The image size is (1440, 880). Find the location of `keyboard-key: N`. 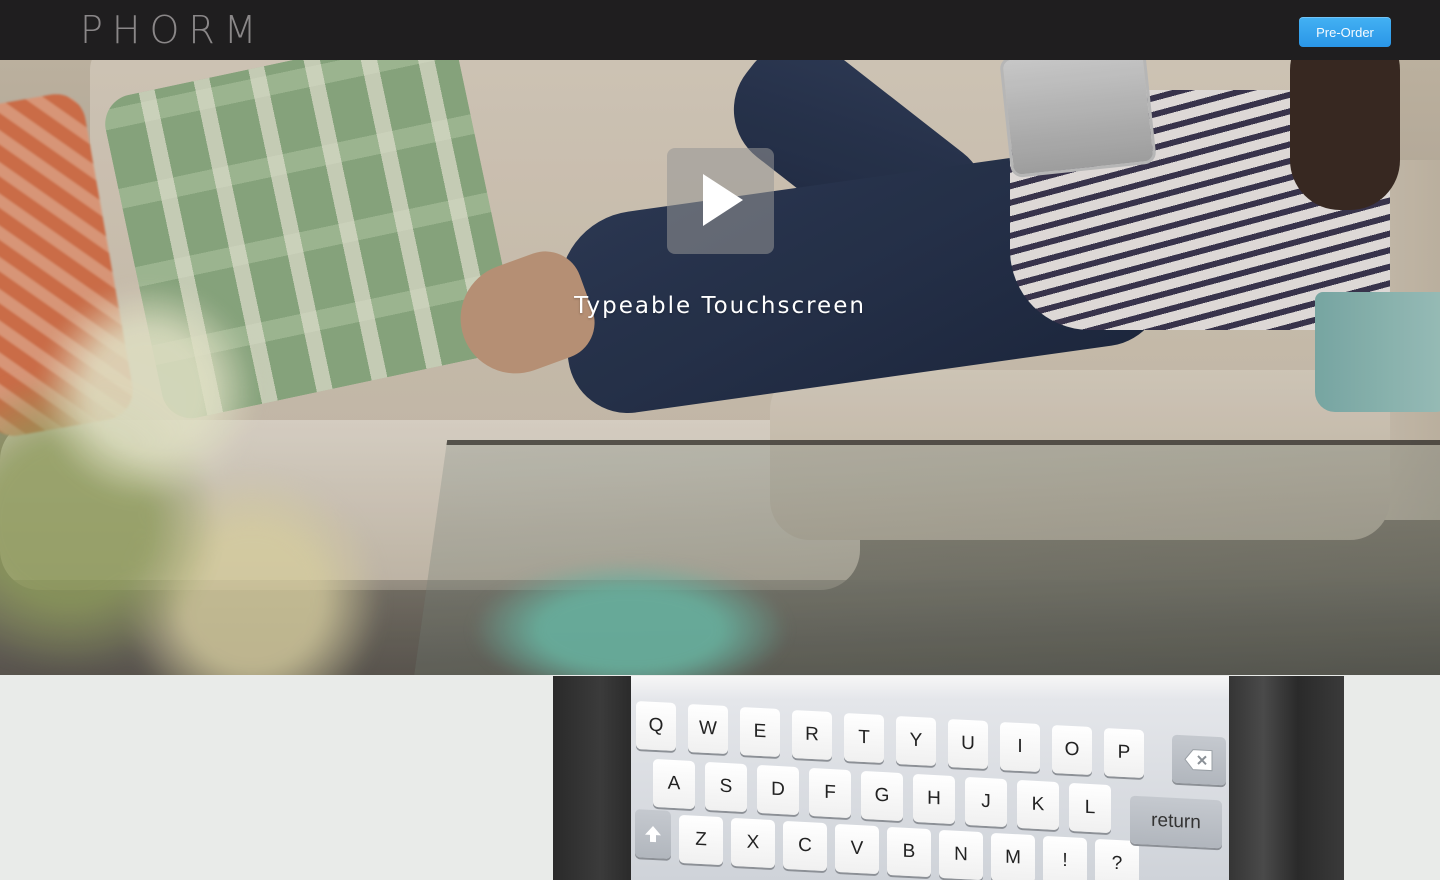

keyboard-key: N is located at coordinates (961, 854).